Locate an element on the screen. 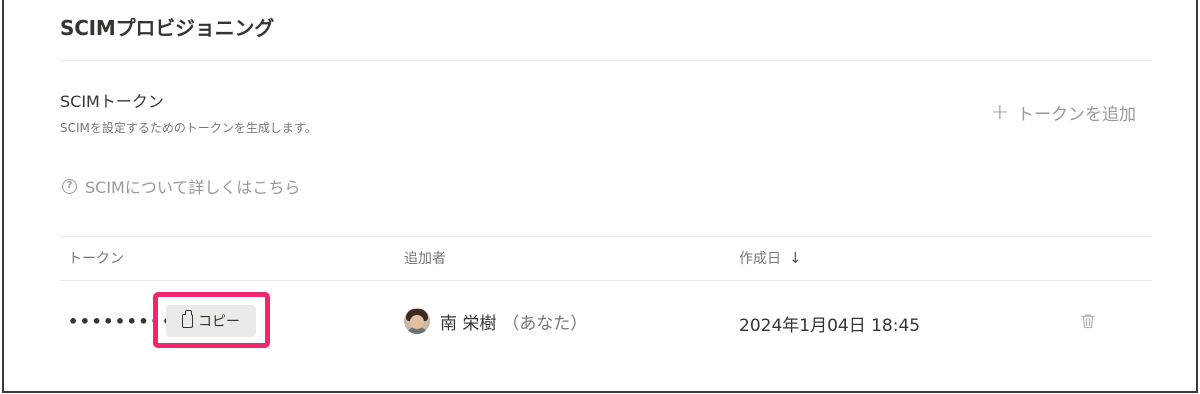  add-token-button: + トークンを追加 is located at coordinates (1063, 112).